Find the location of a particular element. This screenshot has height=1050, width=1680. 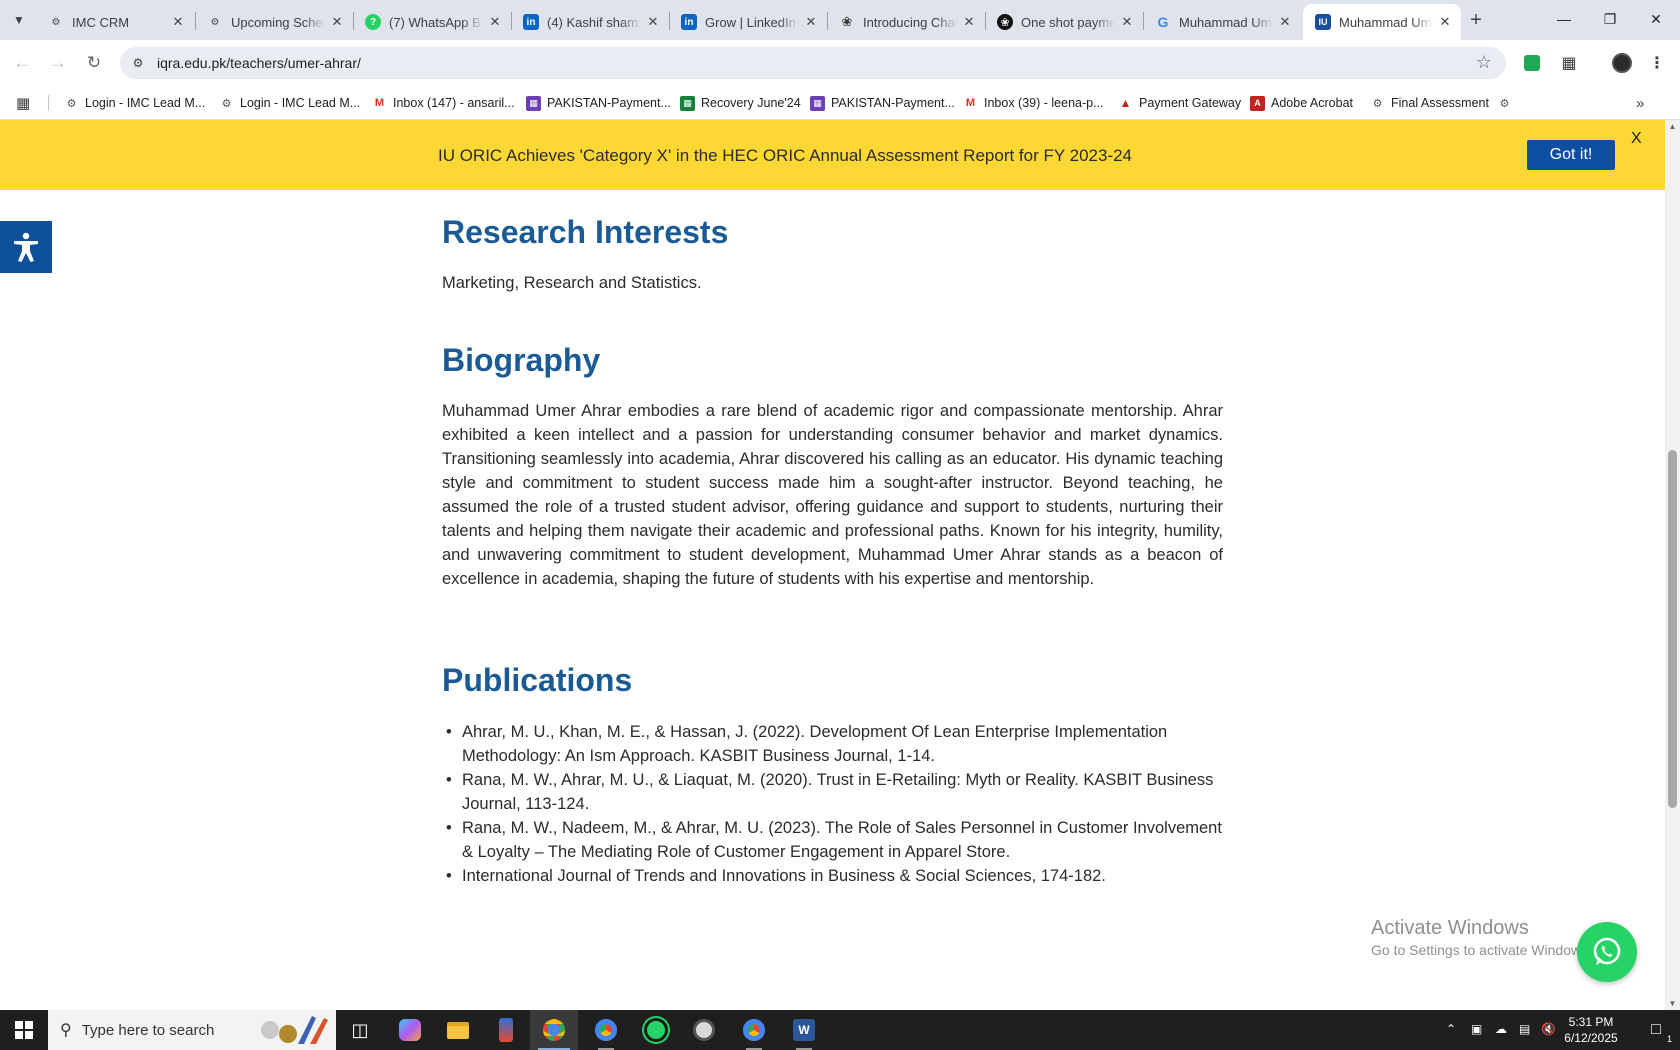

tab-google-search: G Muhammad Umer Ahrar ✕ is located at coordinates (1222, 22).